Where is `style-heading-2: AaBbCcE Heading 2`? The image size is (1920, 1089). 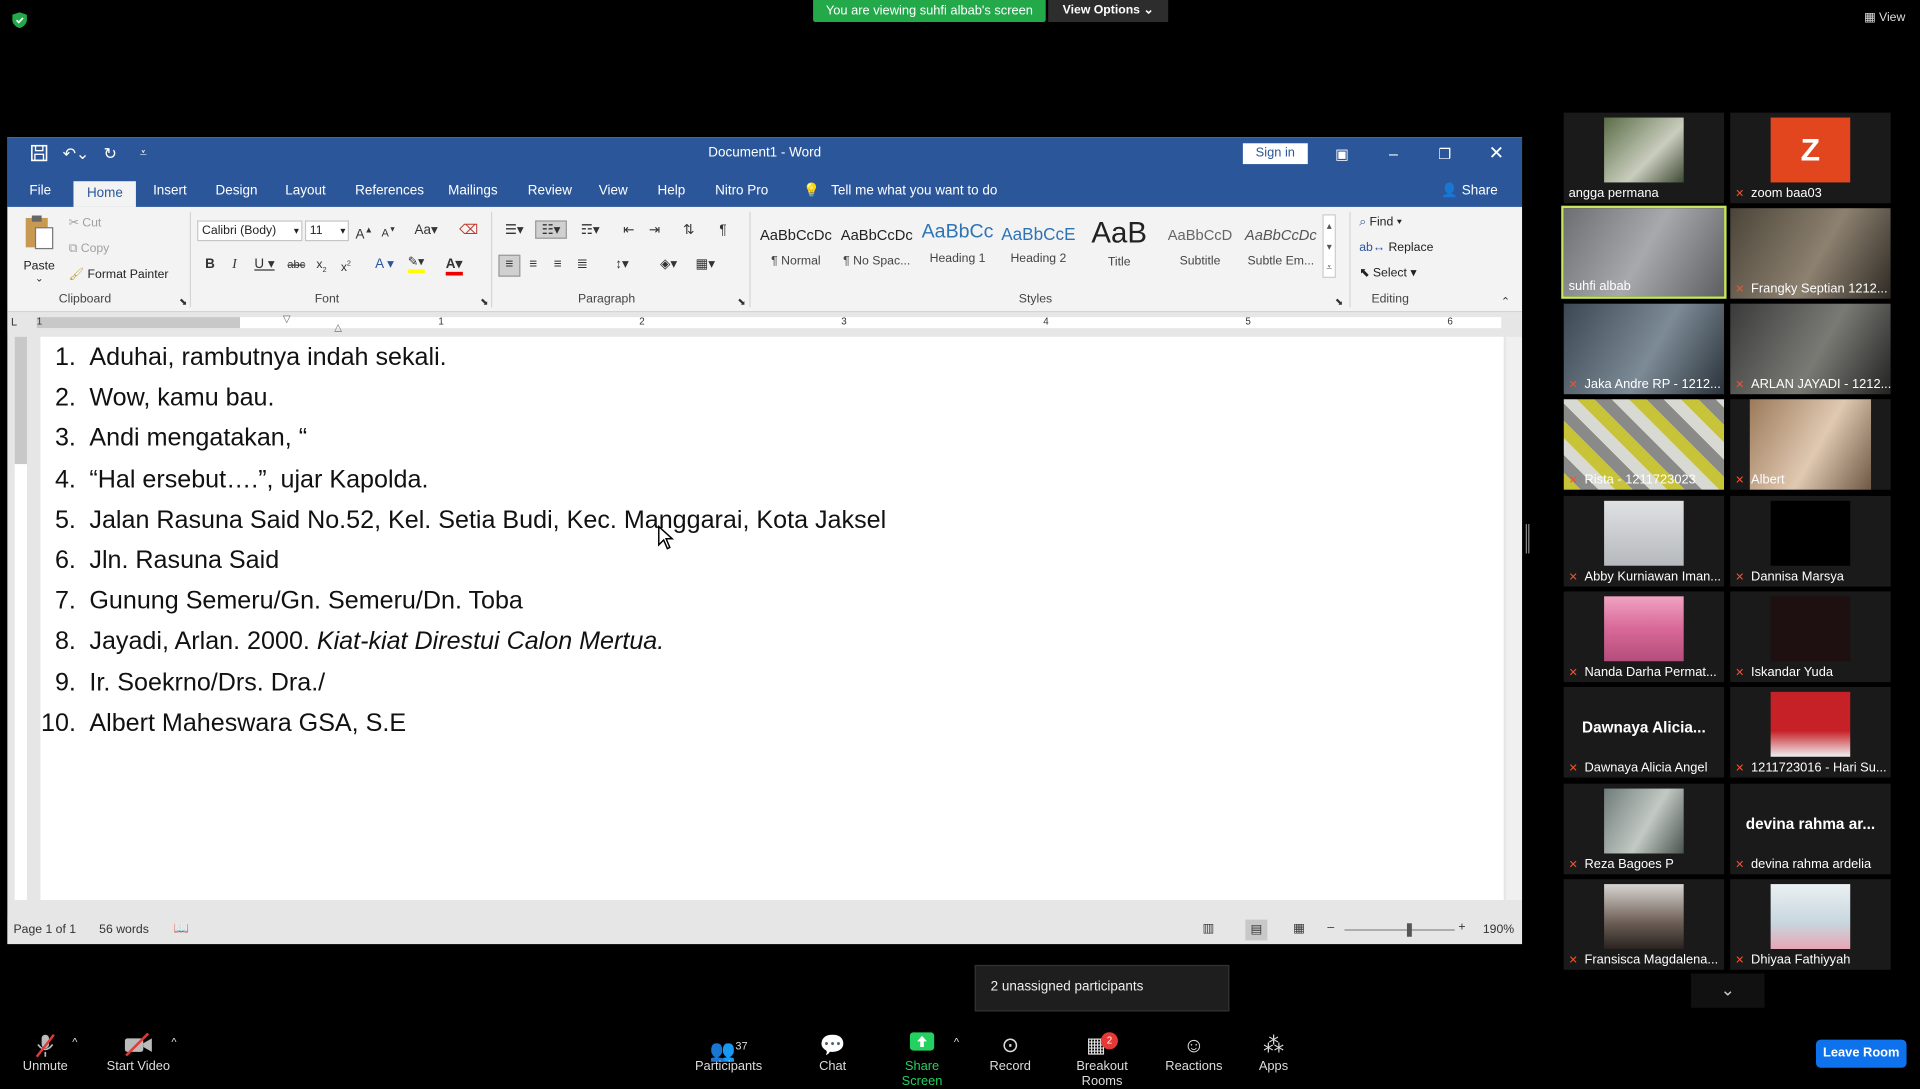
style-heading-2: AaBbCcE Heading 2 is located at coordinates (1038, 246).